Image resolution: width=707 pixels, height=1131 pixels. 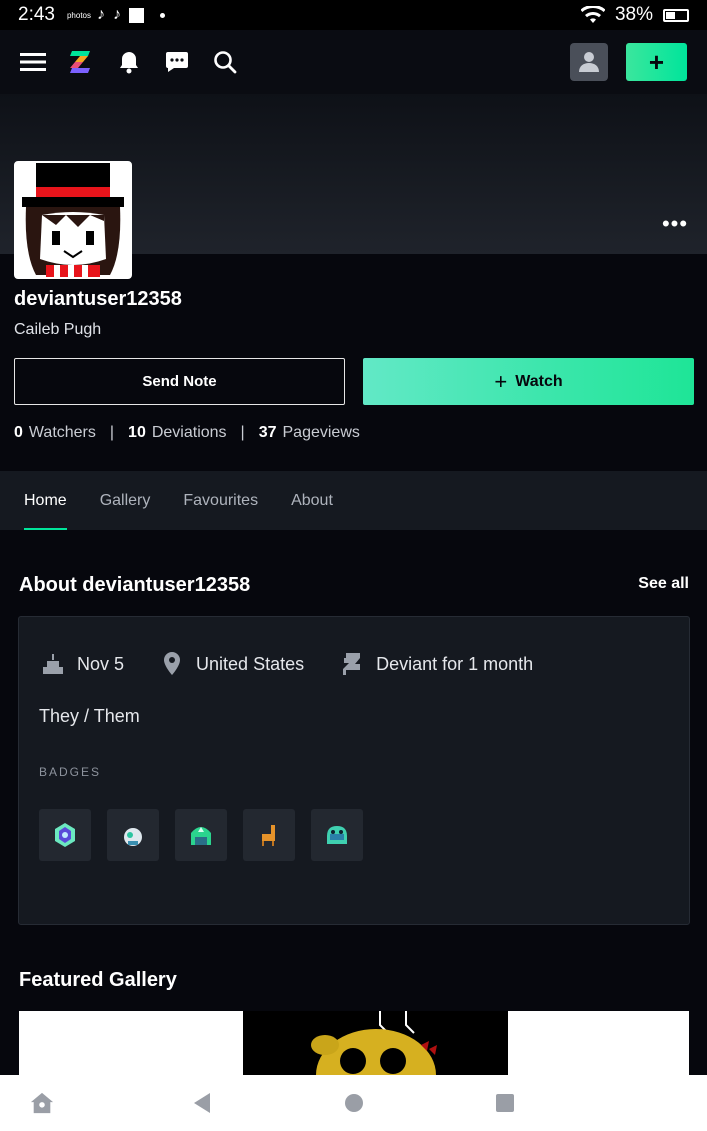 I want to click on watch-label: Watch, so click(x=539, y=381).